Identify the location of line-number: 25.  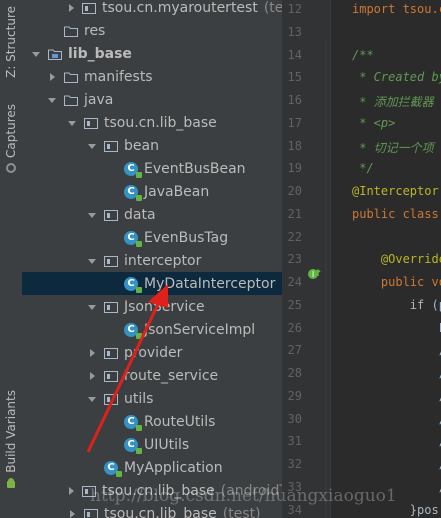
(294, 304).